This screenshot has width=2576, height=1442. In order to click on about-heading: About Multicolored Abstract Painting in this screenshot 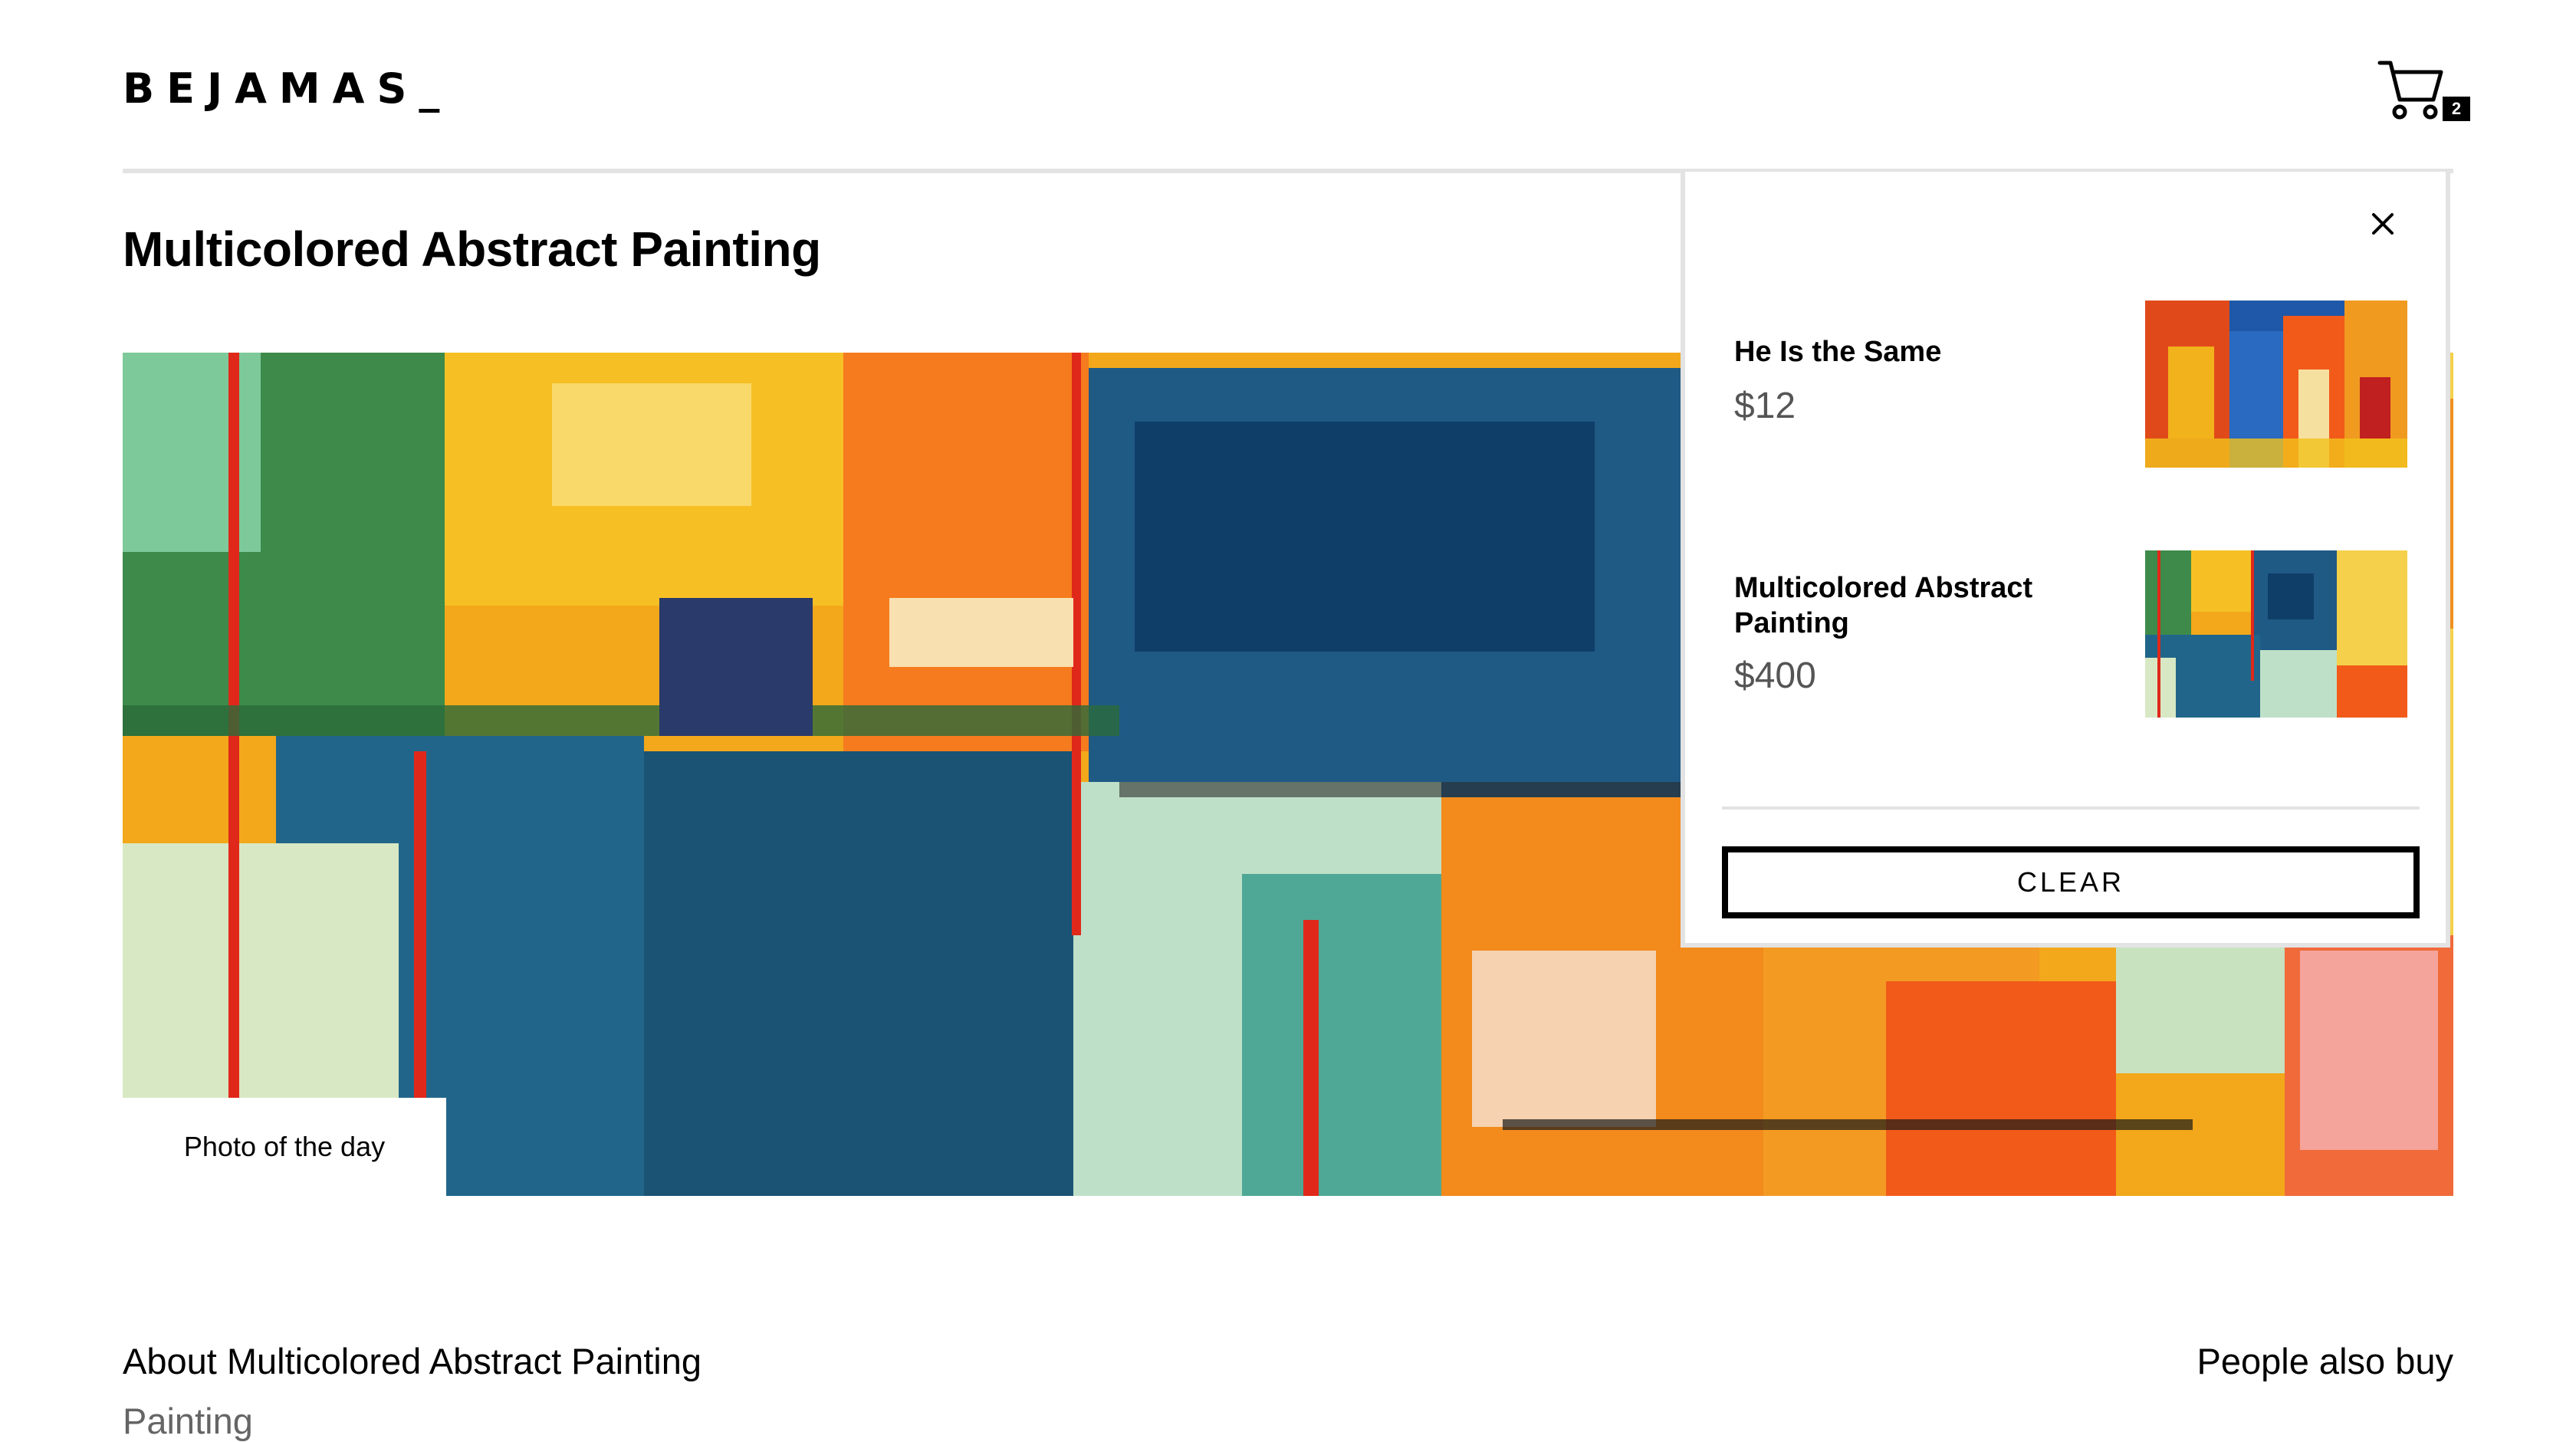, I will do `click(413, 1361)`.